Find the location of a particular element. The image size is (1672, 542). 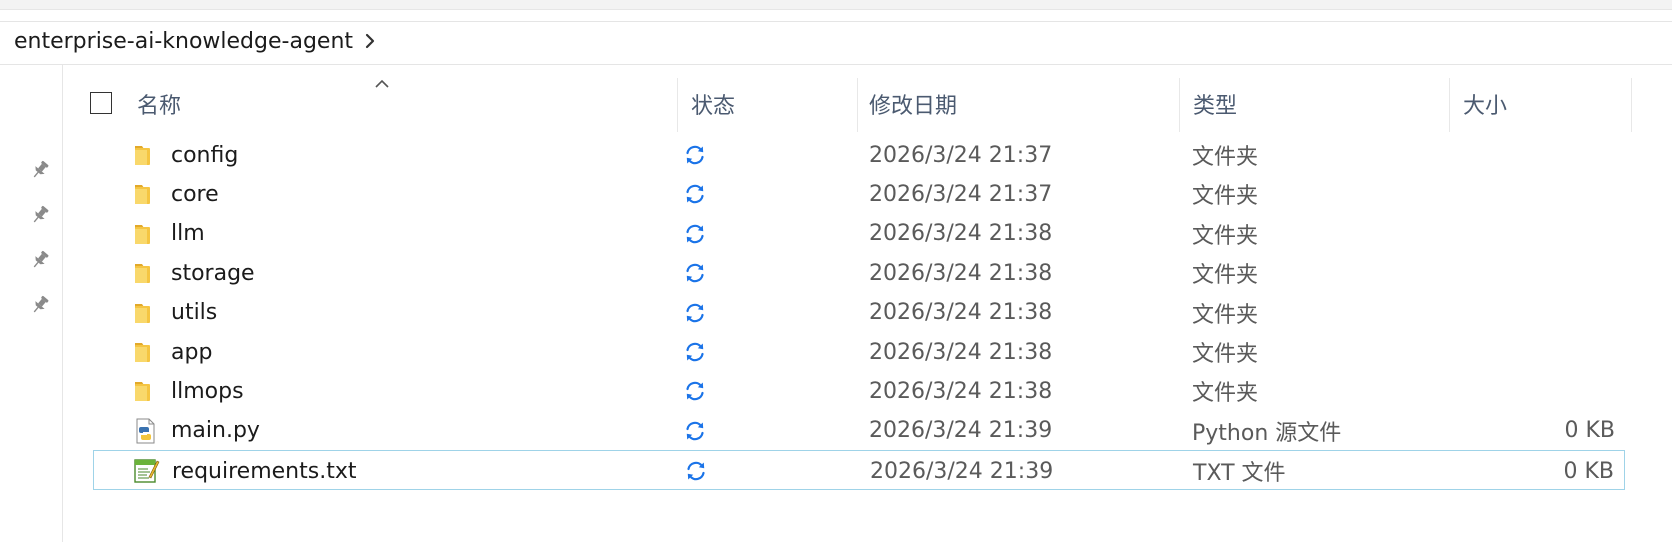

breadcrumb: enterprise-ai-knowledge-agent is located at coordinates (195, 41).